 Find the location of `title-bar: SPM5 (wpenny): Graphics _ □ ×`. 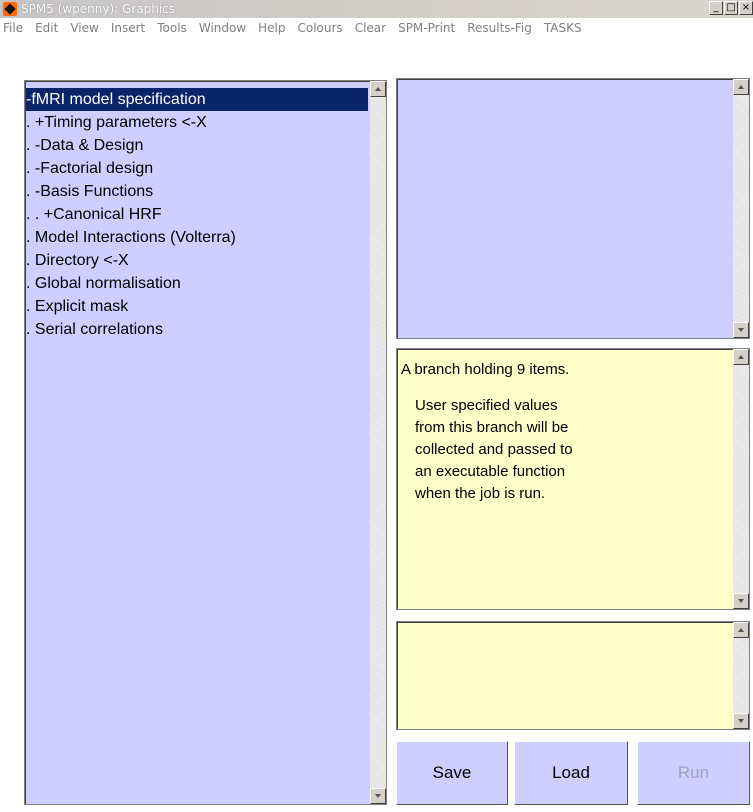

title-bar: SPM5 (wpenny): Graphics _ □ × is located at coordinates (376, 9).